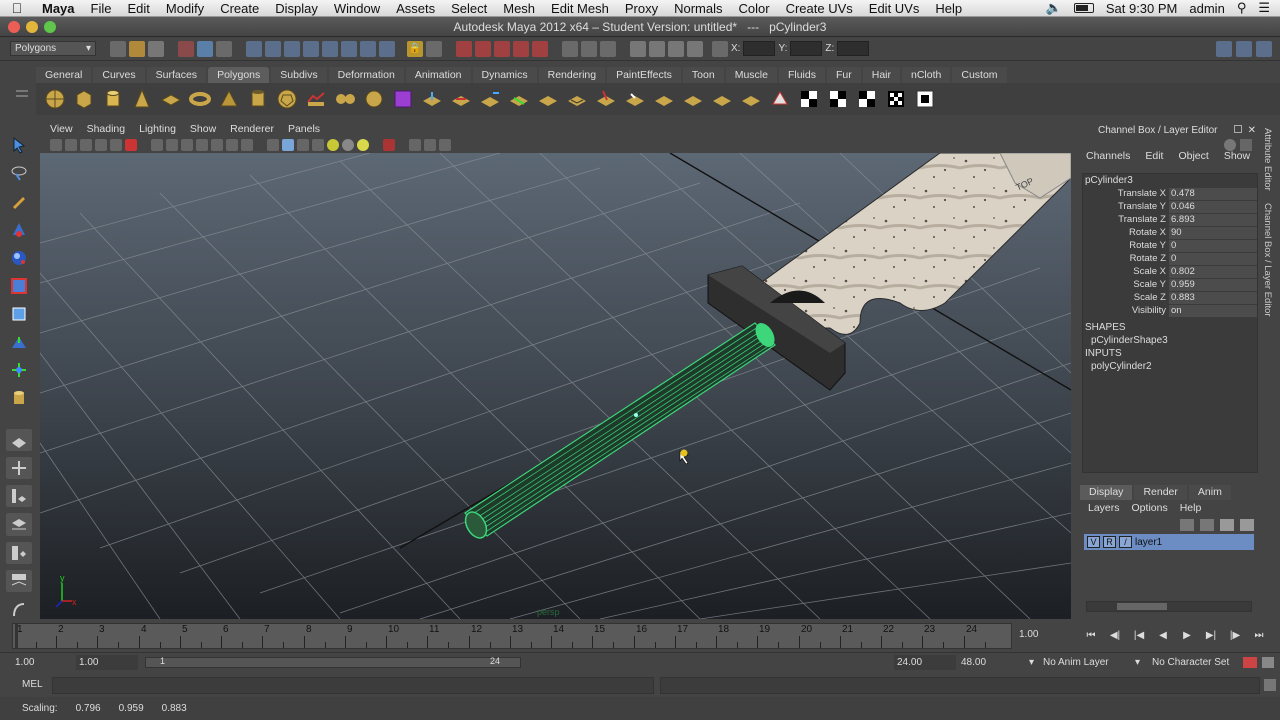 The width and height of the screenshot is (1280, 720). Describe the element at coordinates (387, 48) in the screenshot. I see `pick-misc-icon` at that location.